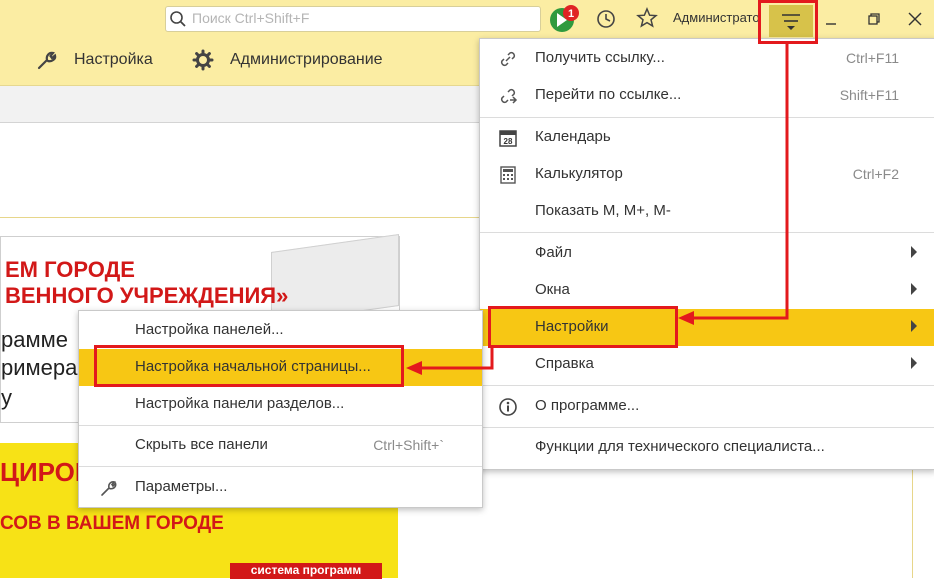 The image size is (934, 579). Describe the element at coordinates (457, 358) in the screenshot. I see `annotation-arrow-to-home` at that location.